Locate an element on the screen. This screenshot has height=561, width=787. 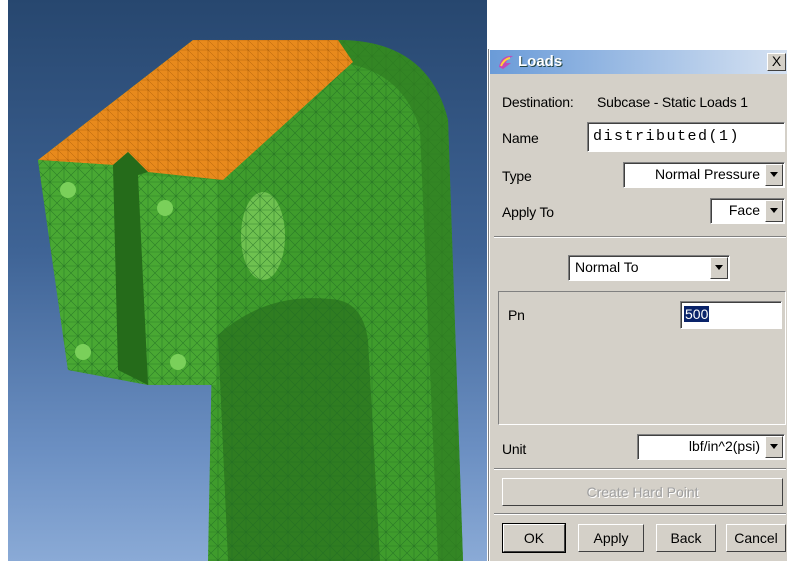
apply-to-select-value: Face is located at coordinates (744, 210).